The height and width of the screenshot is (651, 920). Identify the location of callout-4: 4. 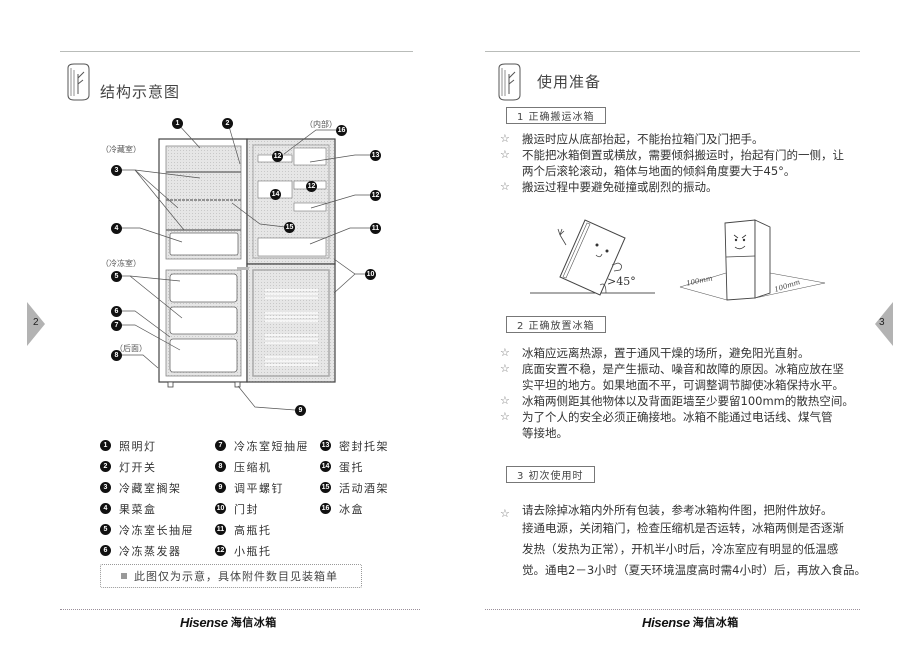
(120, 228).